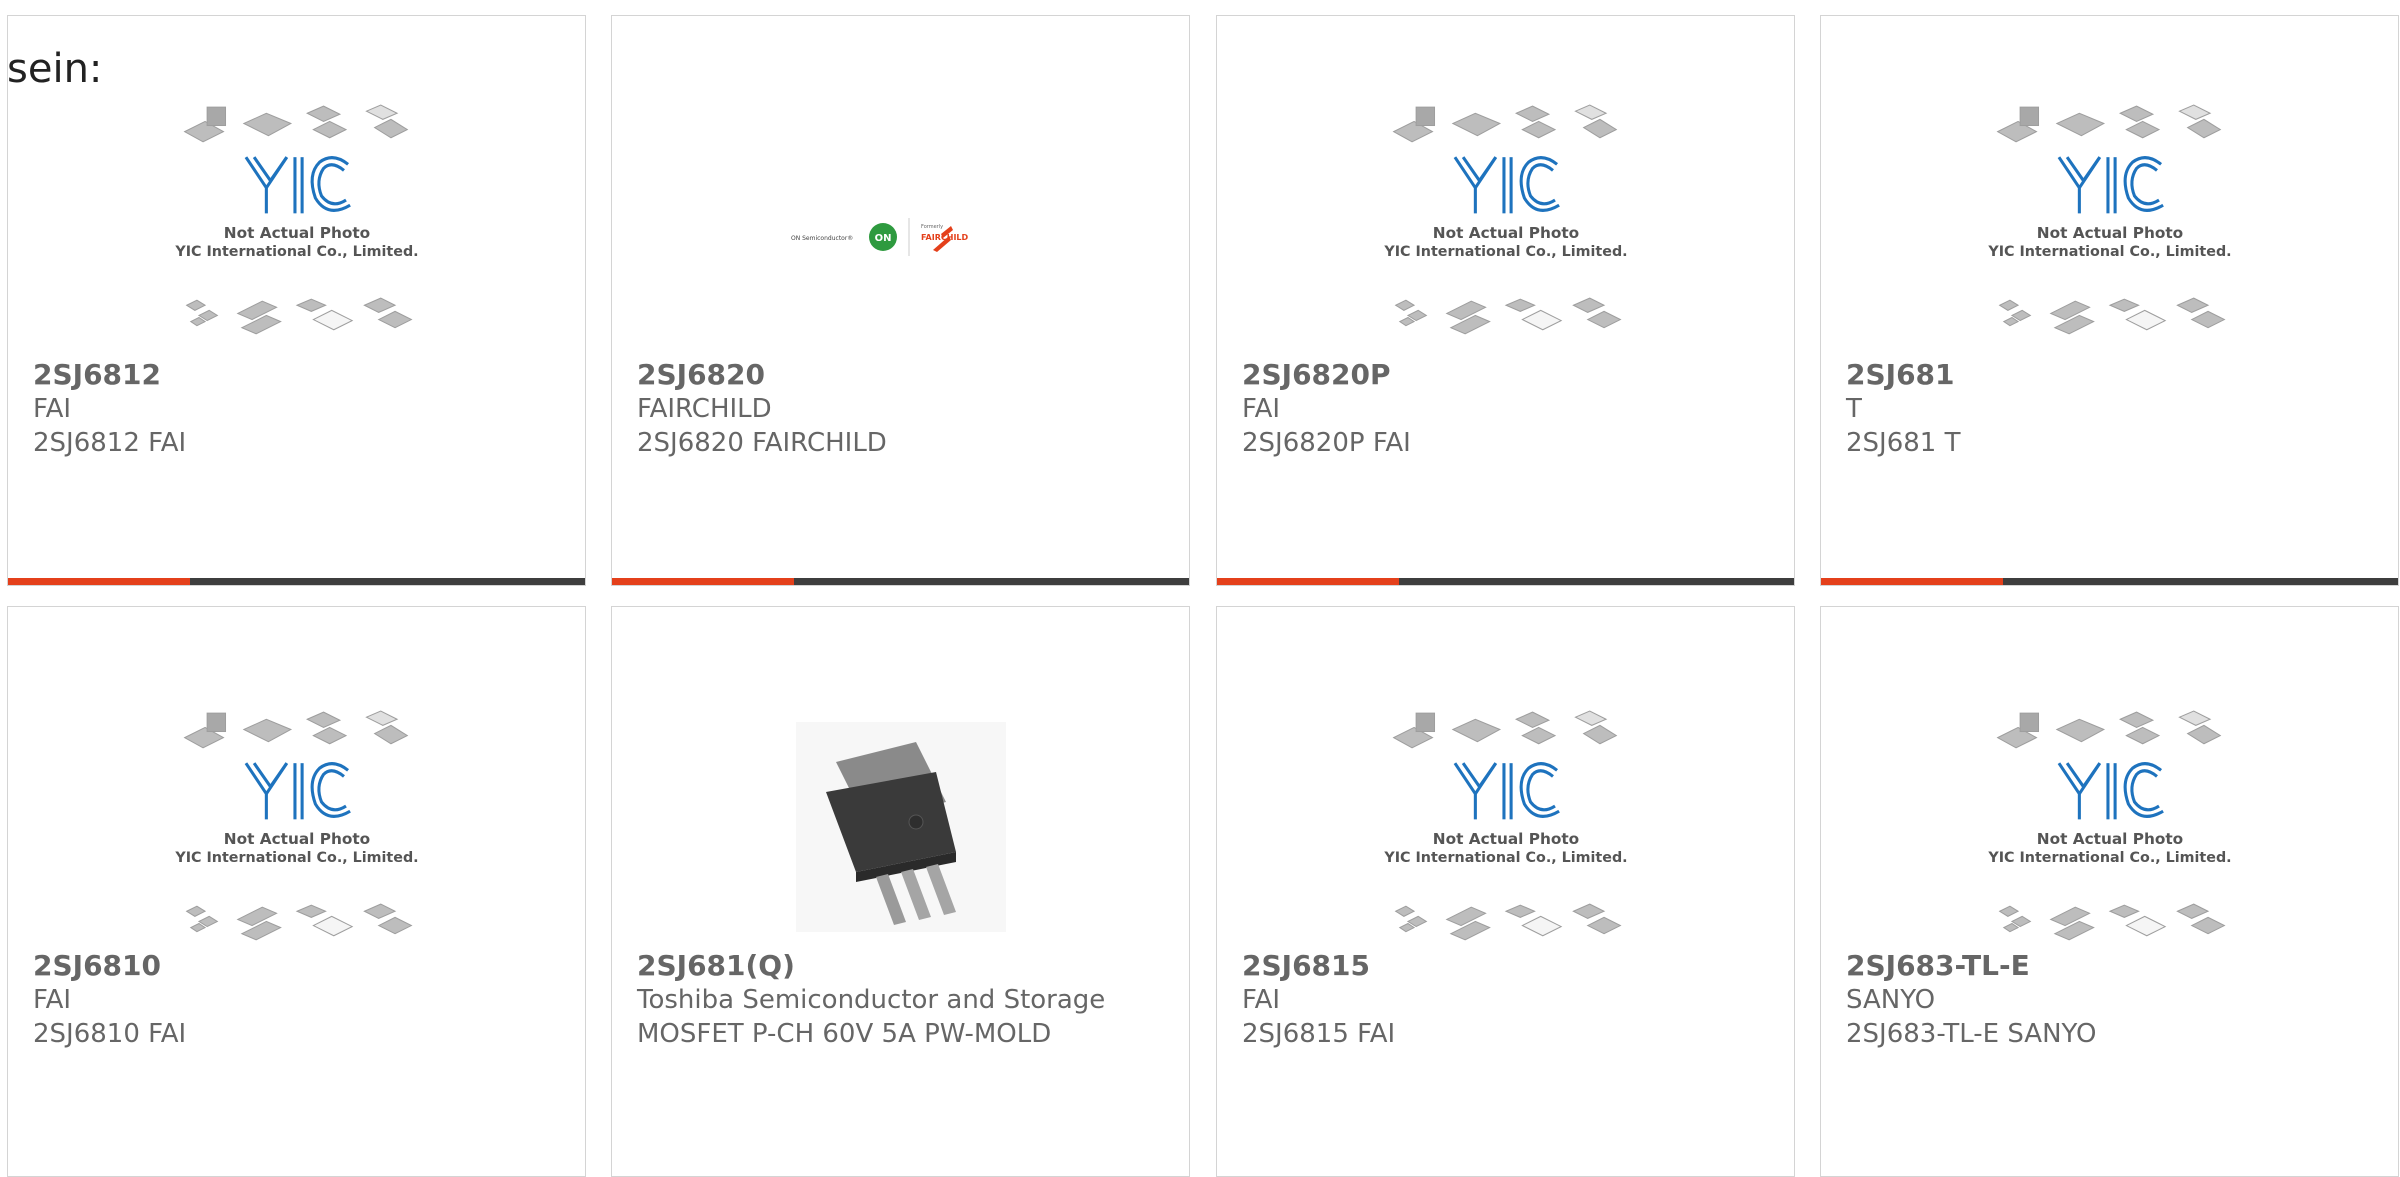  What do you see at coordinates (844, 1034) in the screenshot?
I see `description: MOSFET P-CH 60V 5A PW-MOLD` at bounding box center [844, 1034].